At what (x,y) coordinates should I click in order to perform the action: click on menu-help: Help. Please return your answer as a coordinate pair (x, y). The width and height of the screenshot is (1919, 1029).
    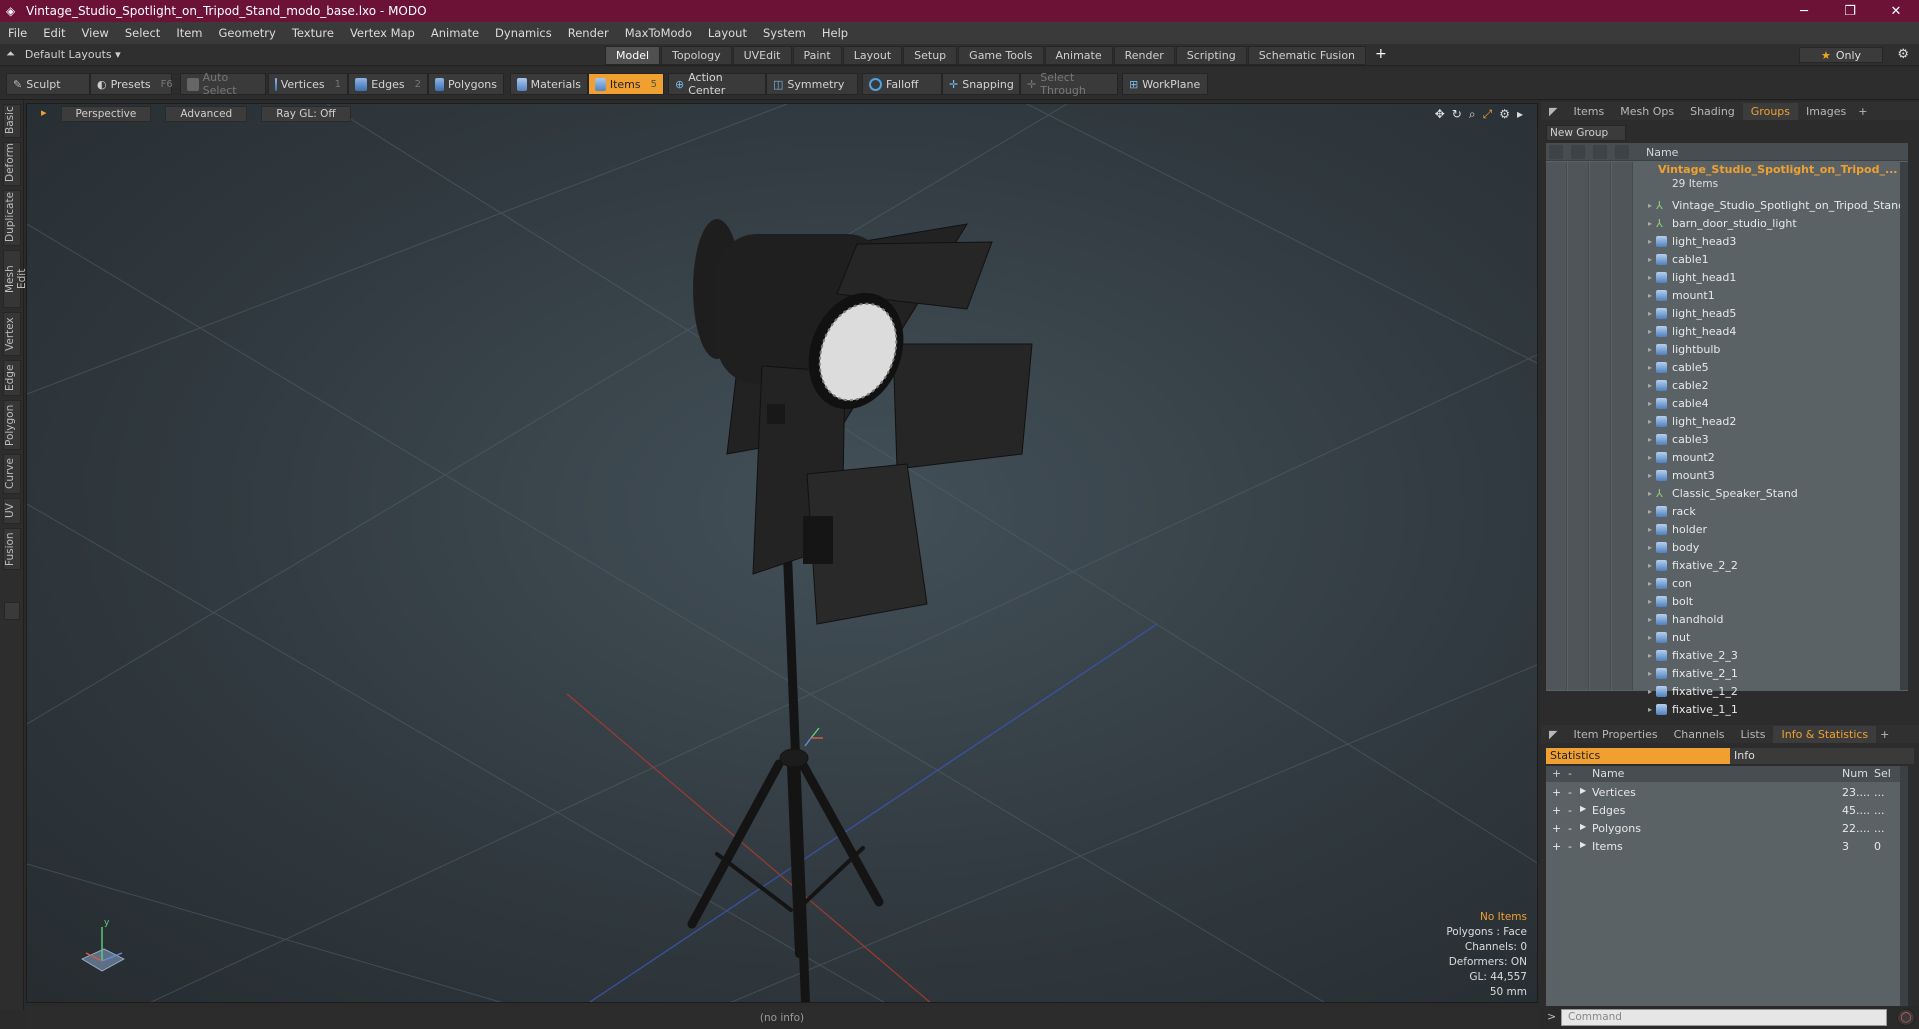
    Looking at the image, I should click on (835, 33).